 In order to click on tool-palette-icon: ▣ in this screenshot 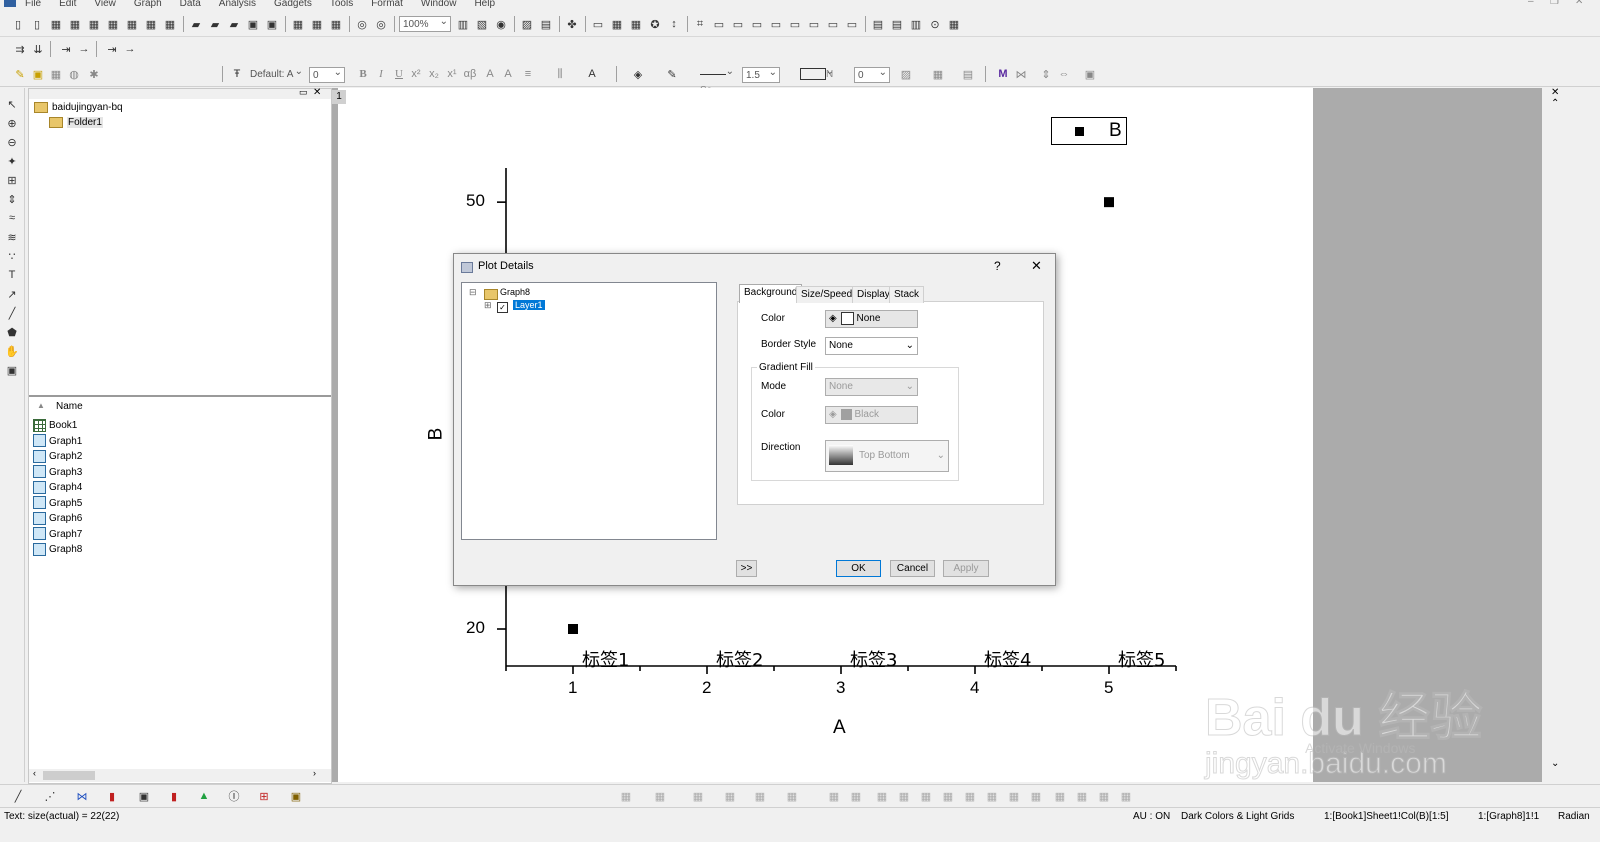, I will do `click(12, 370)`.